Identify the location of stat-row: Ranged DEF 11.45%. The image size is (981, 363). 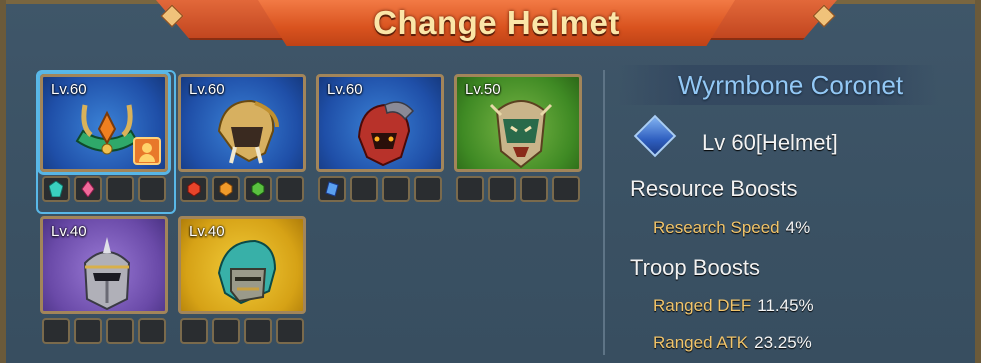
(733, 306).